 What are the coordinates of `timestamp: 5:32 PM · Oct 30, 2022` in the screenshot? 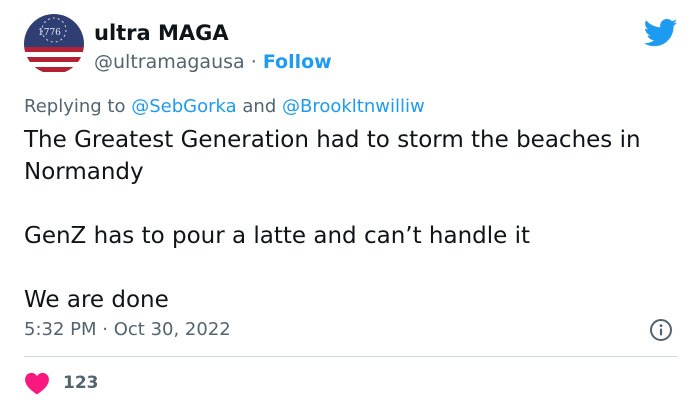 It's located at (127, 330).